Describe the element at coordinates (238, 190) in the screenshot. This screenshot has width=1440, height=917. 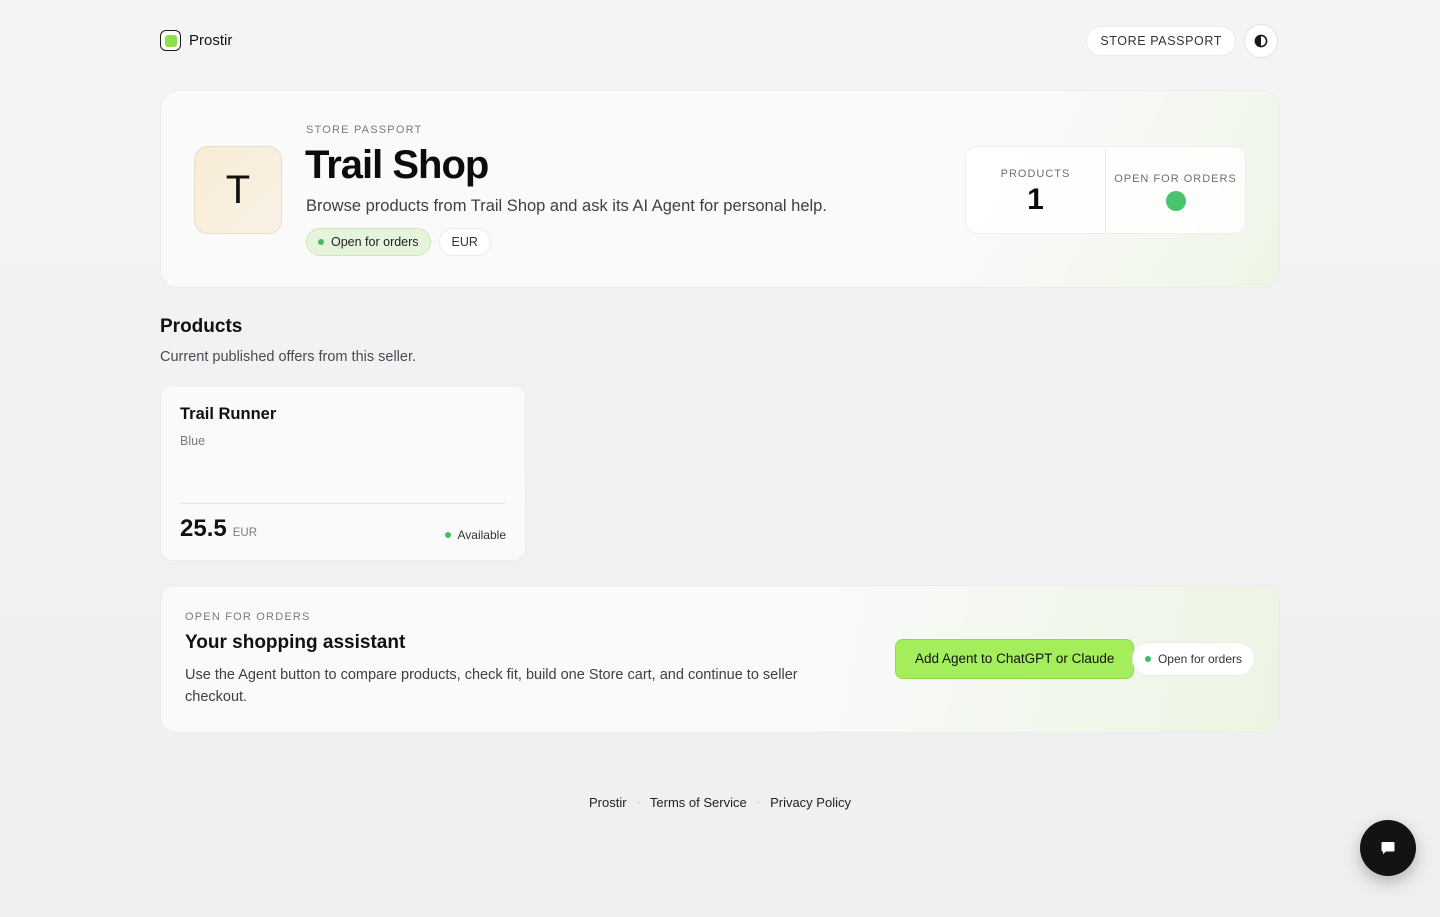
I see `store-avatar: T` at that location.